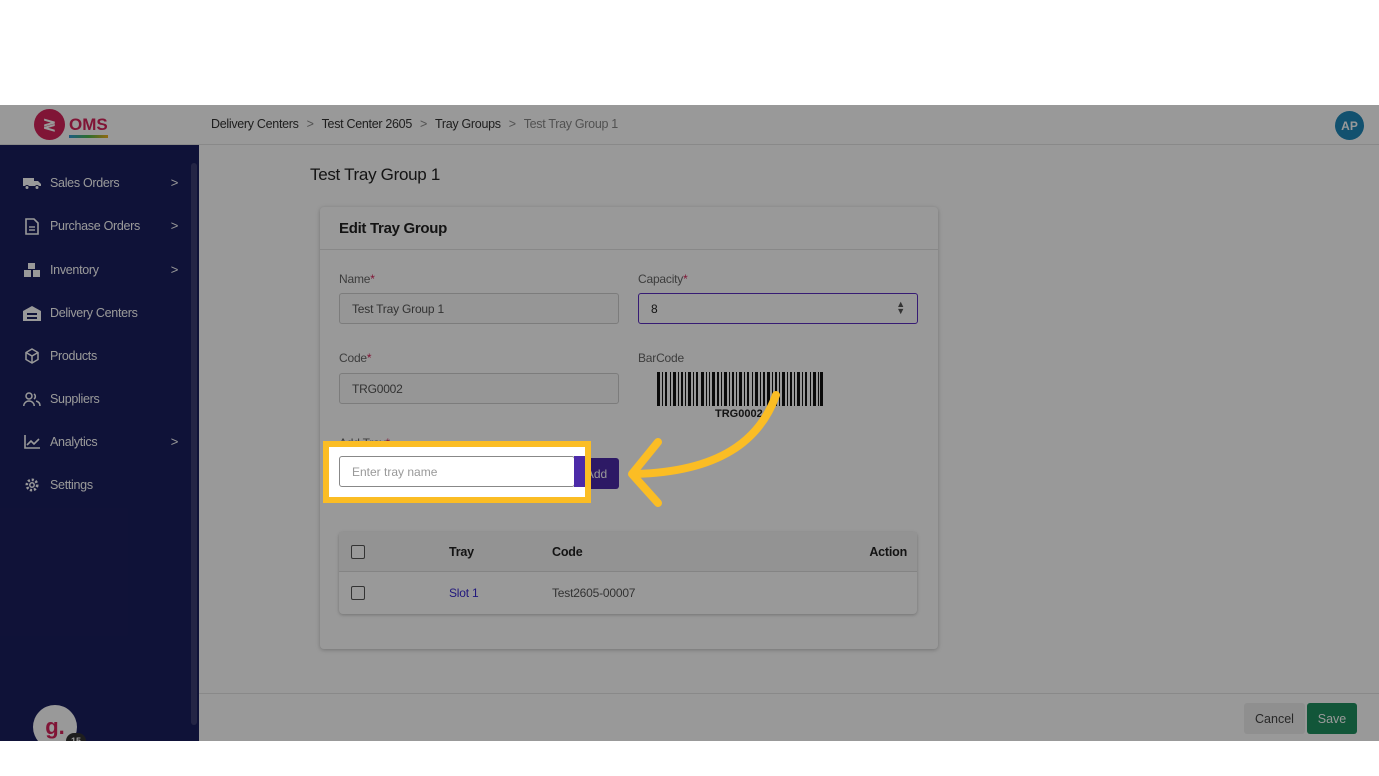 This screenshot has width=1379, height=776. What do you see at coordinates (704, 449) in the screenshot?
I see `pointer-arrow-icon` at bounding box center [704, 449].